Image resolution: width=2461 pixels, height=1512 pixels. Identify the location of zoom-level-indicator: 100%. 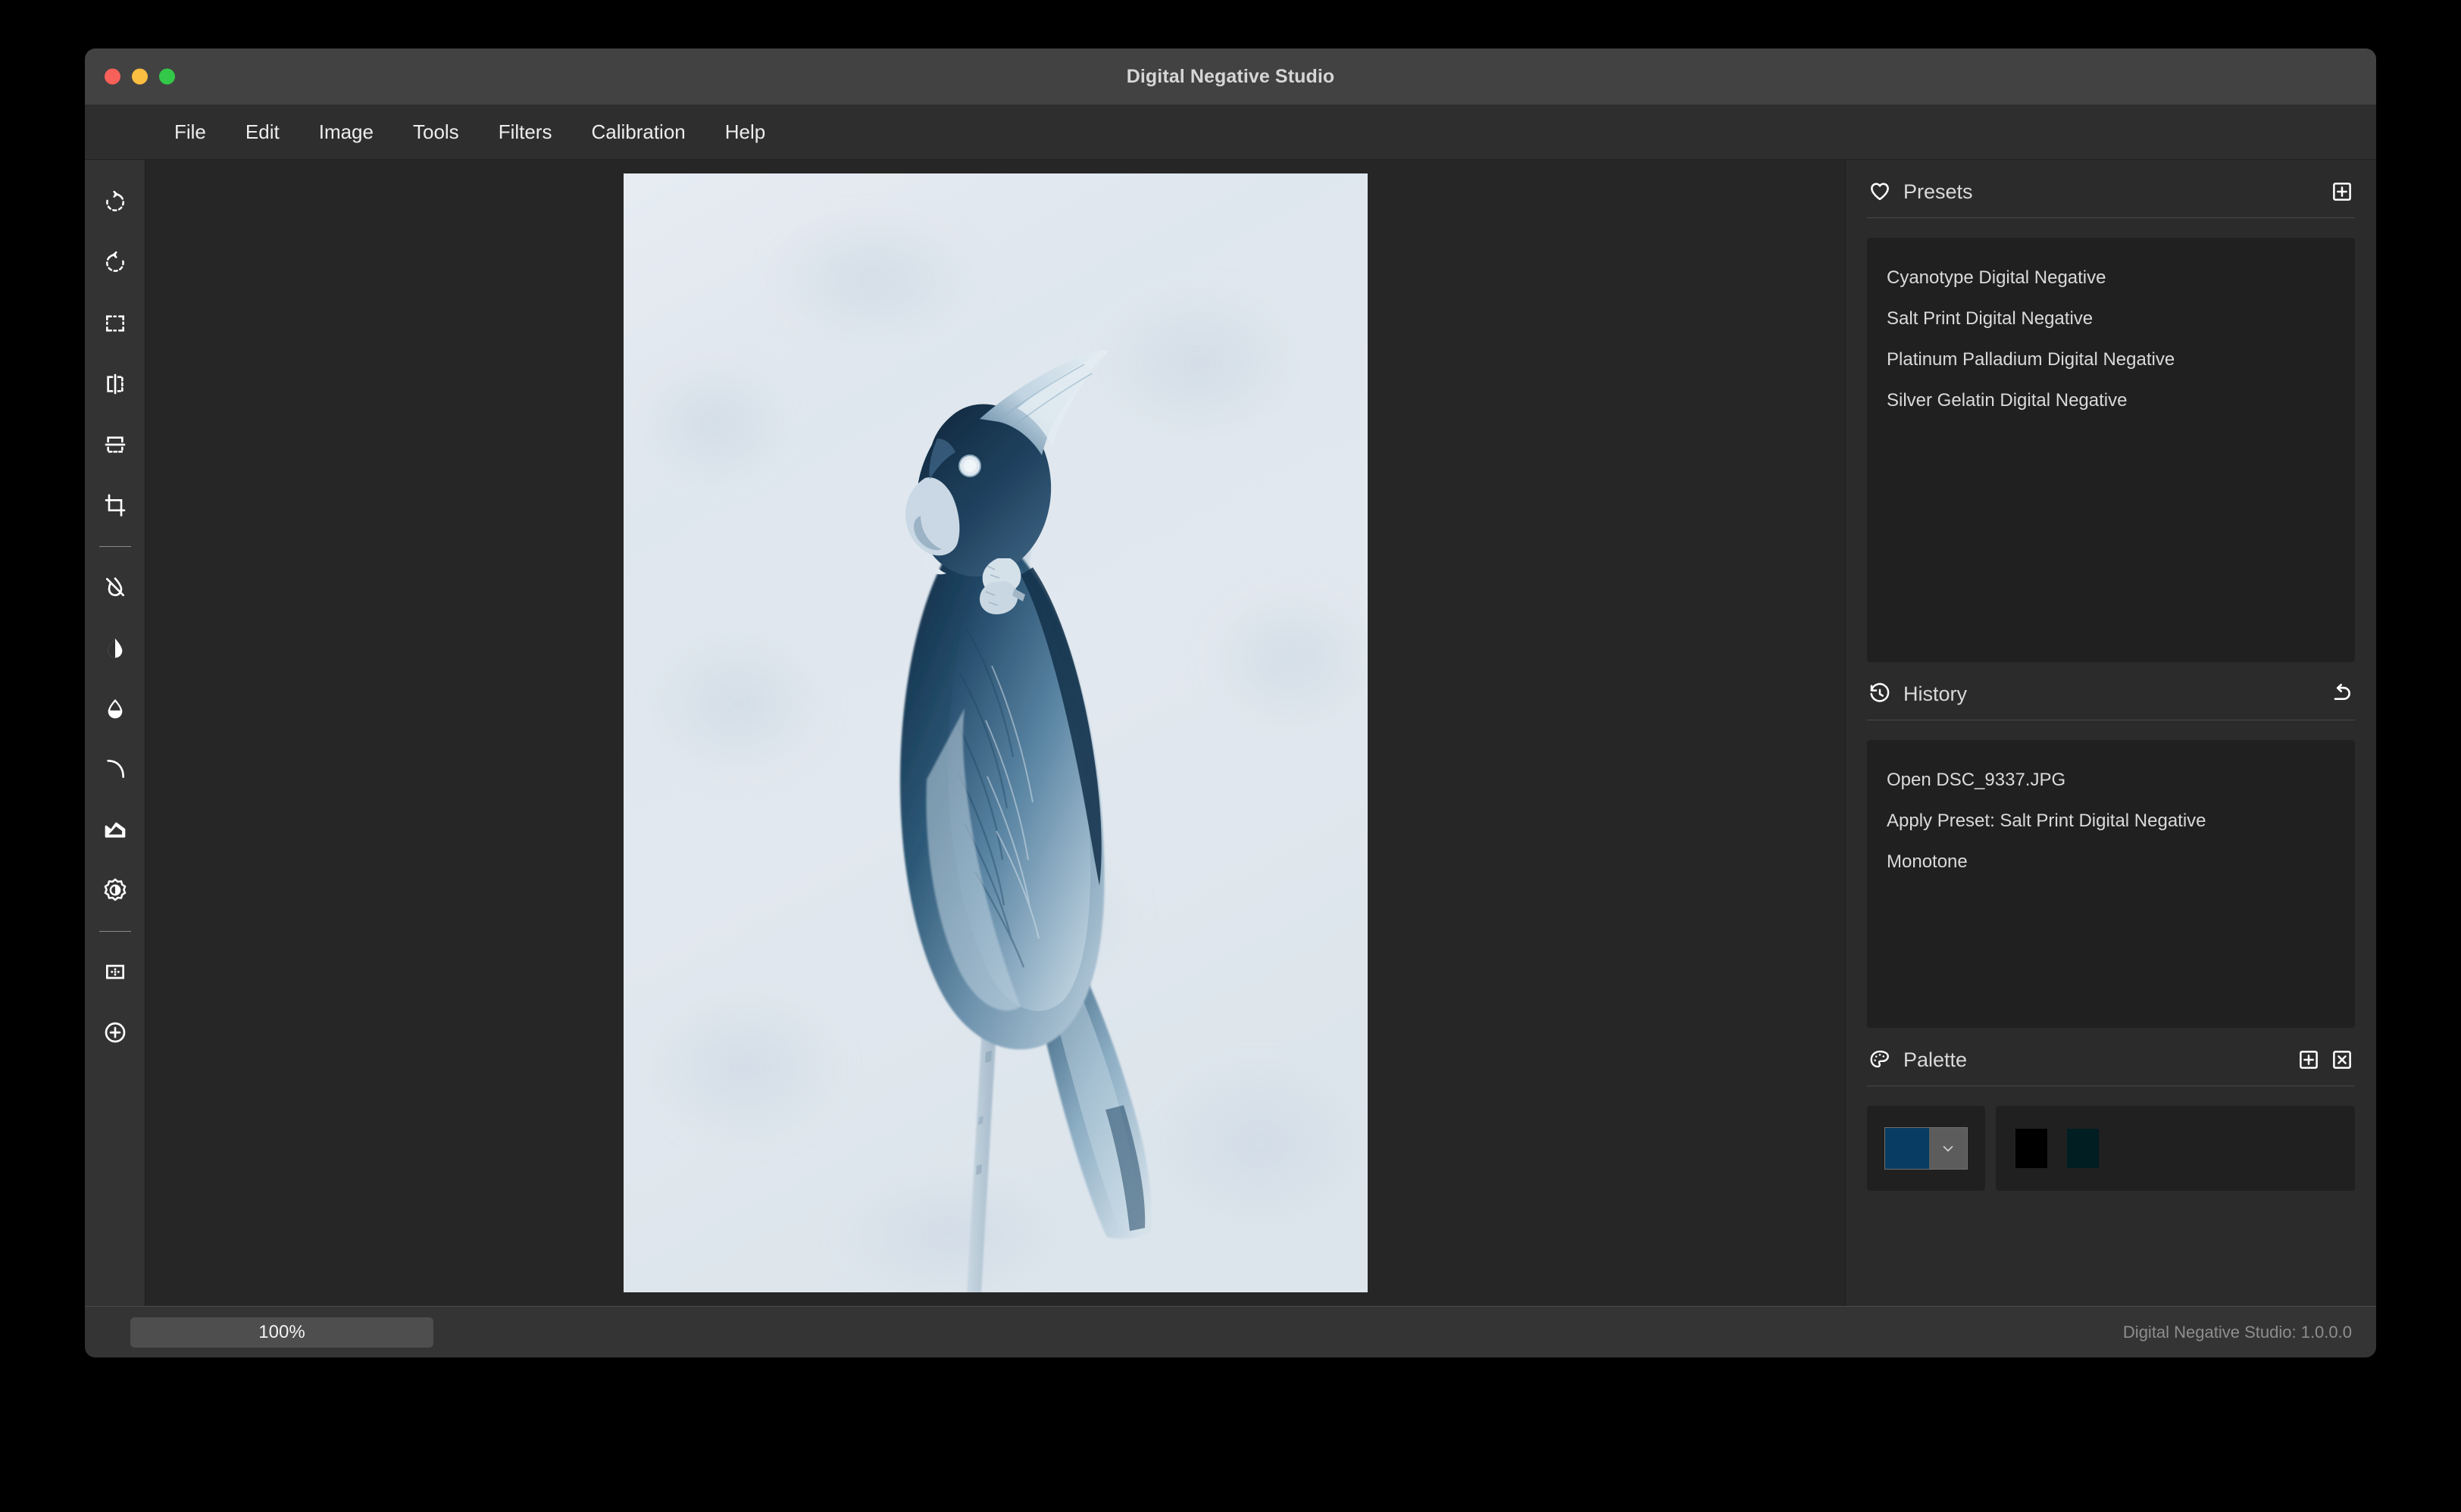
(282, 1332).